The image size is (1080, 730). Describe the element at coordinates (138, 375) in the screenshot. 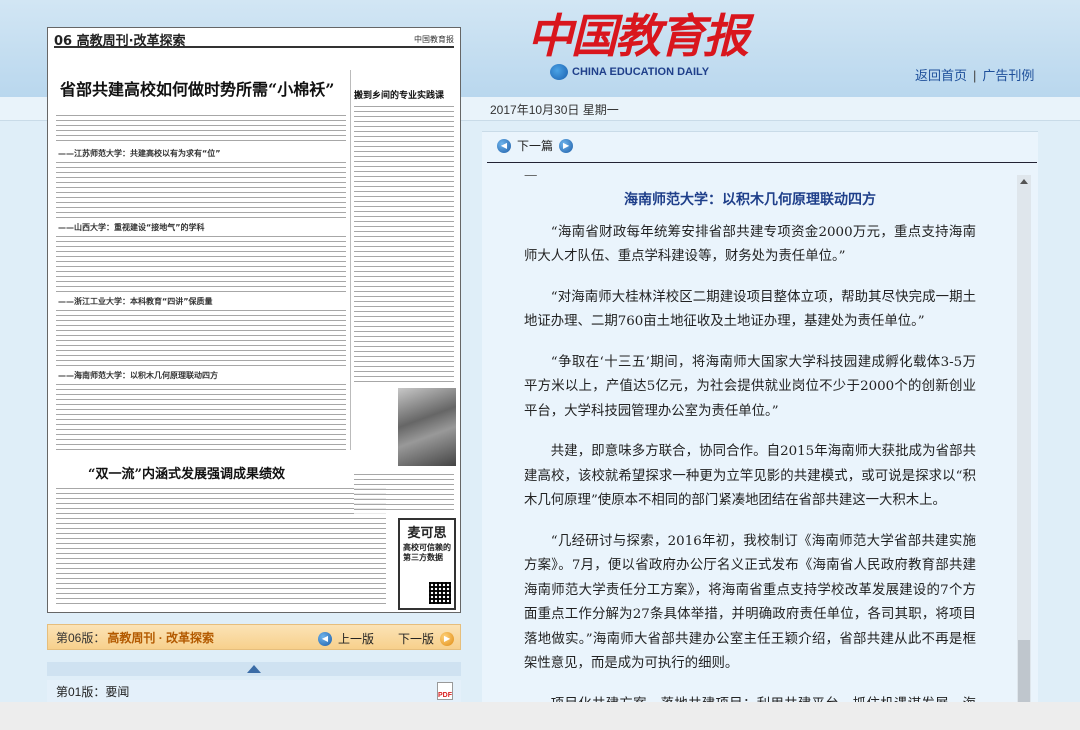

I see `section-heading-4: ——海南师范大学：以积木几何原理联动四方` at that location.